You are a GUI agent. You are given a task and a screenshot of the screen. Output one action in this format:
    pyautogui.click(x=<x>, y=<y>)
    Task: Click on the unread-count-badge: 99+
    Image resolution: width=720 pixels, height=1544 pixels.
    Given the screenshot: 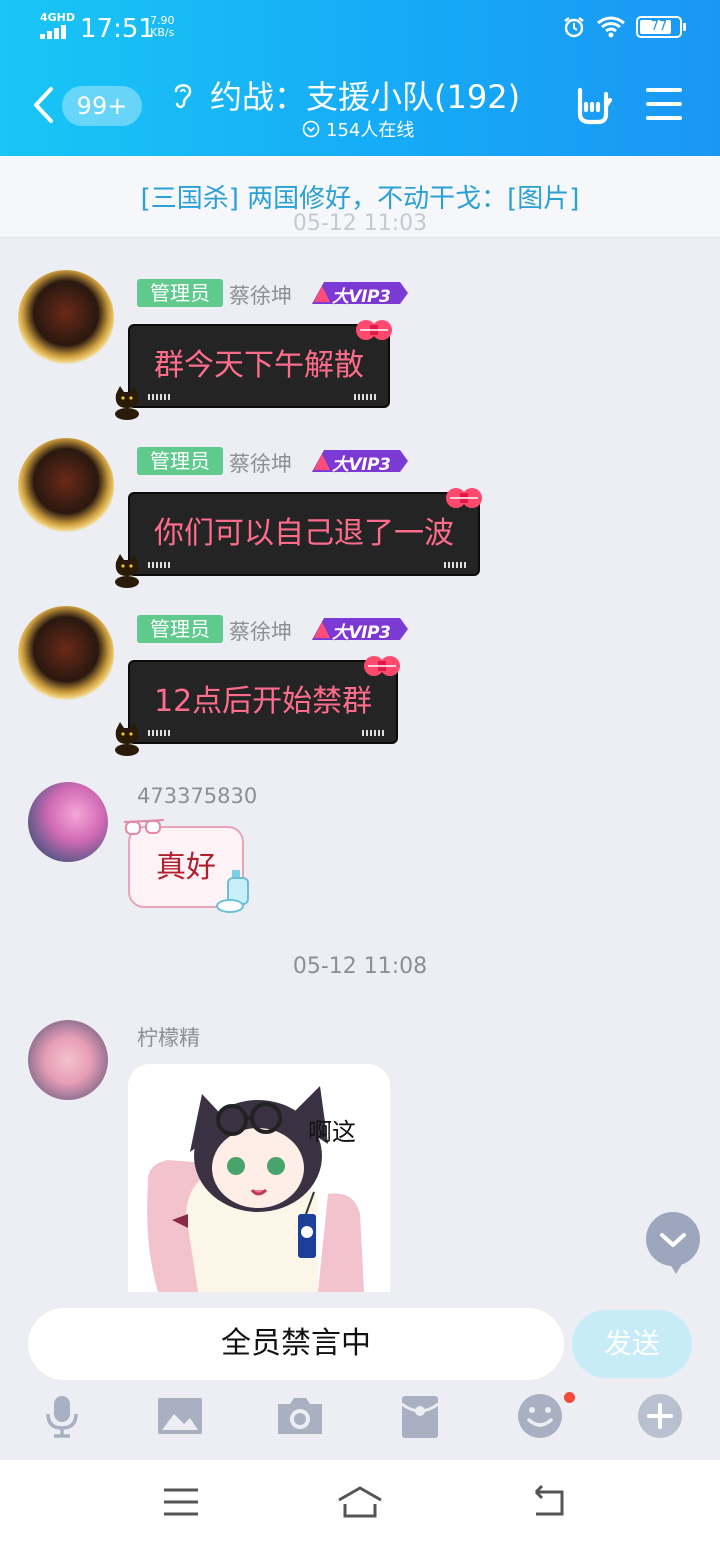 What is the action you would take?
    pyautogui.click(x=102, y=106)
    